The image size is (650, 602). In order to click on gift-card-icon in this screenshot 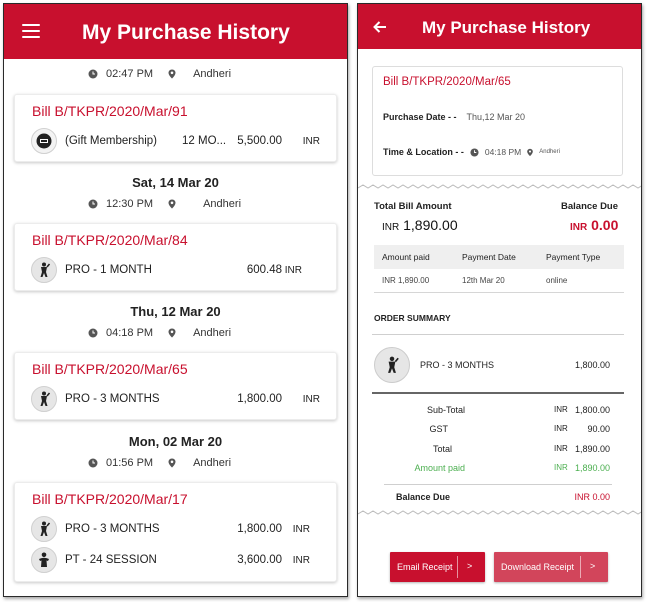, I will do `click(44, 141)`.